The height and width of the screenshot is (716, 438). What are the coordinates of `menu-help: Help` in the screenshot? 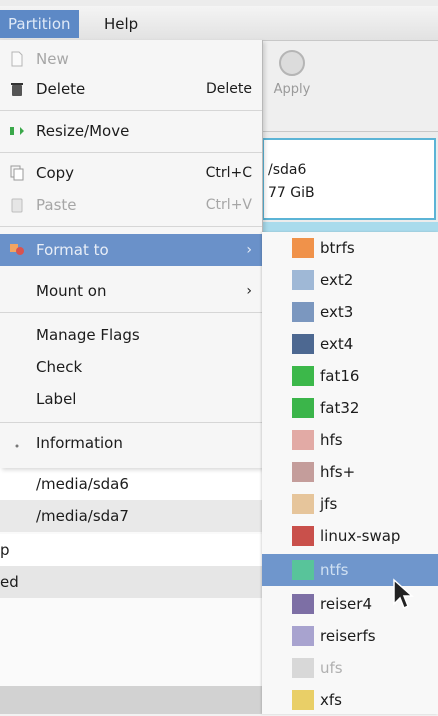 It's located at (121, 24).